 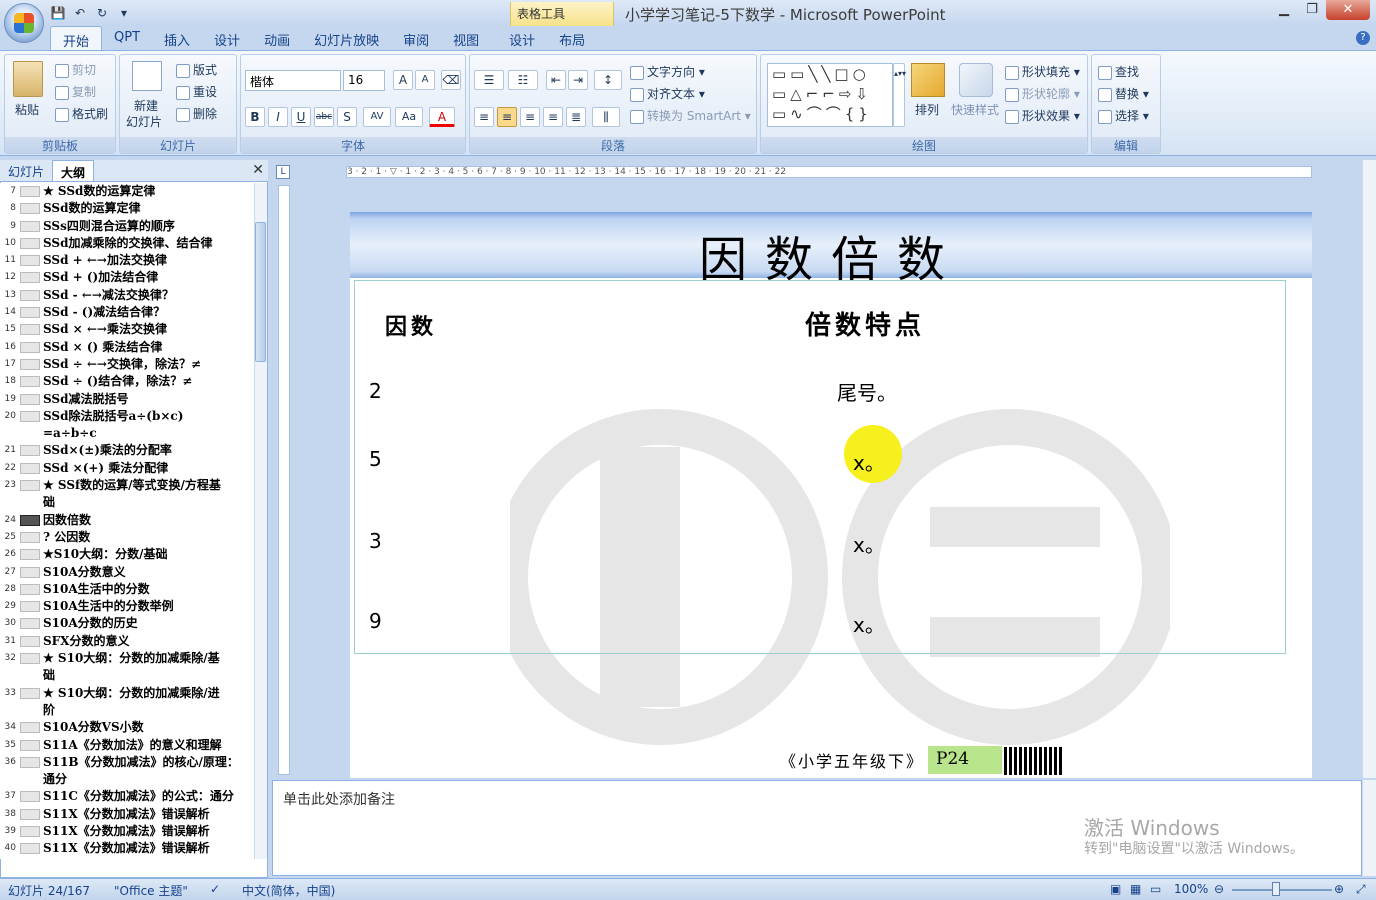 I want to click on outline-item: 28 S10A生活中的分数, so click(x=127, y=589).